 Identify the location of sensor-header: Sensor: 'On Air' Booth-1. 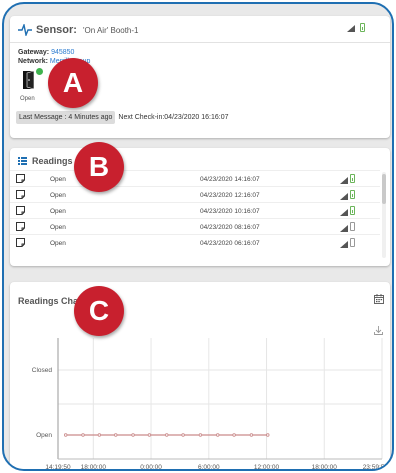
(78, 30).